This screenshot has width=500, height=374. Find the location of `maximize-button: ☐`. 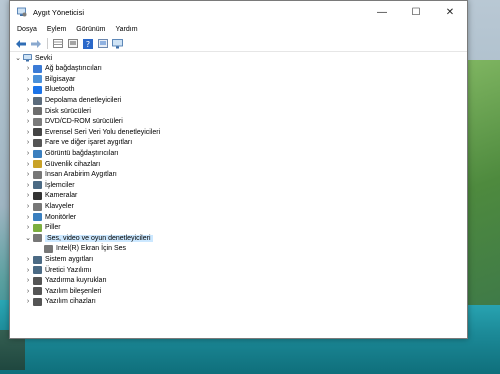

maximize-button: ☐ is located at coordinates (416, 12).